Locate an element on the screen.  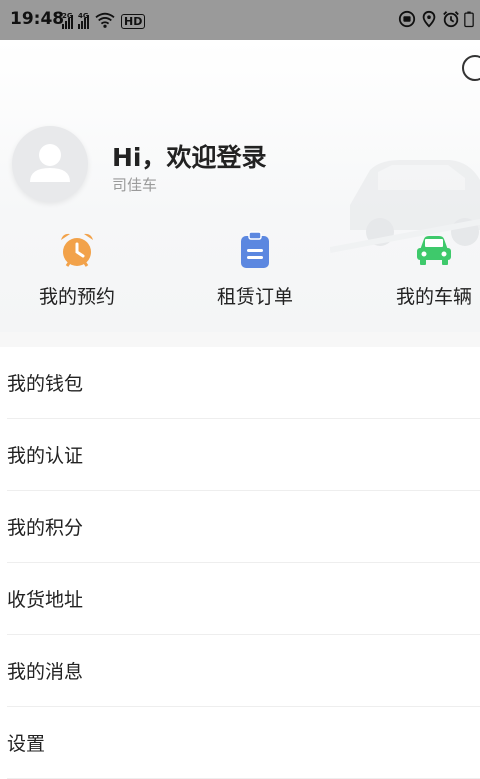
quick-action-orders: 租赁订单 is located at coordinates (255, 269).